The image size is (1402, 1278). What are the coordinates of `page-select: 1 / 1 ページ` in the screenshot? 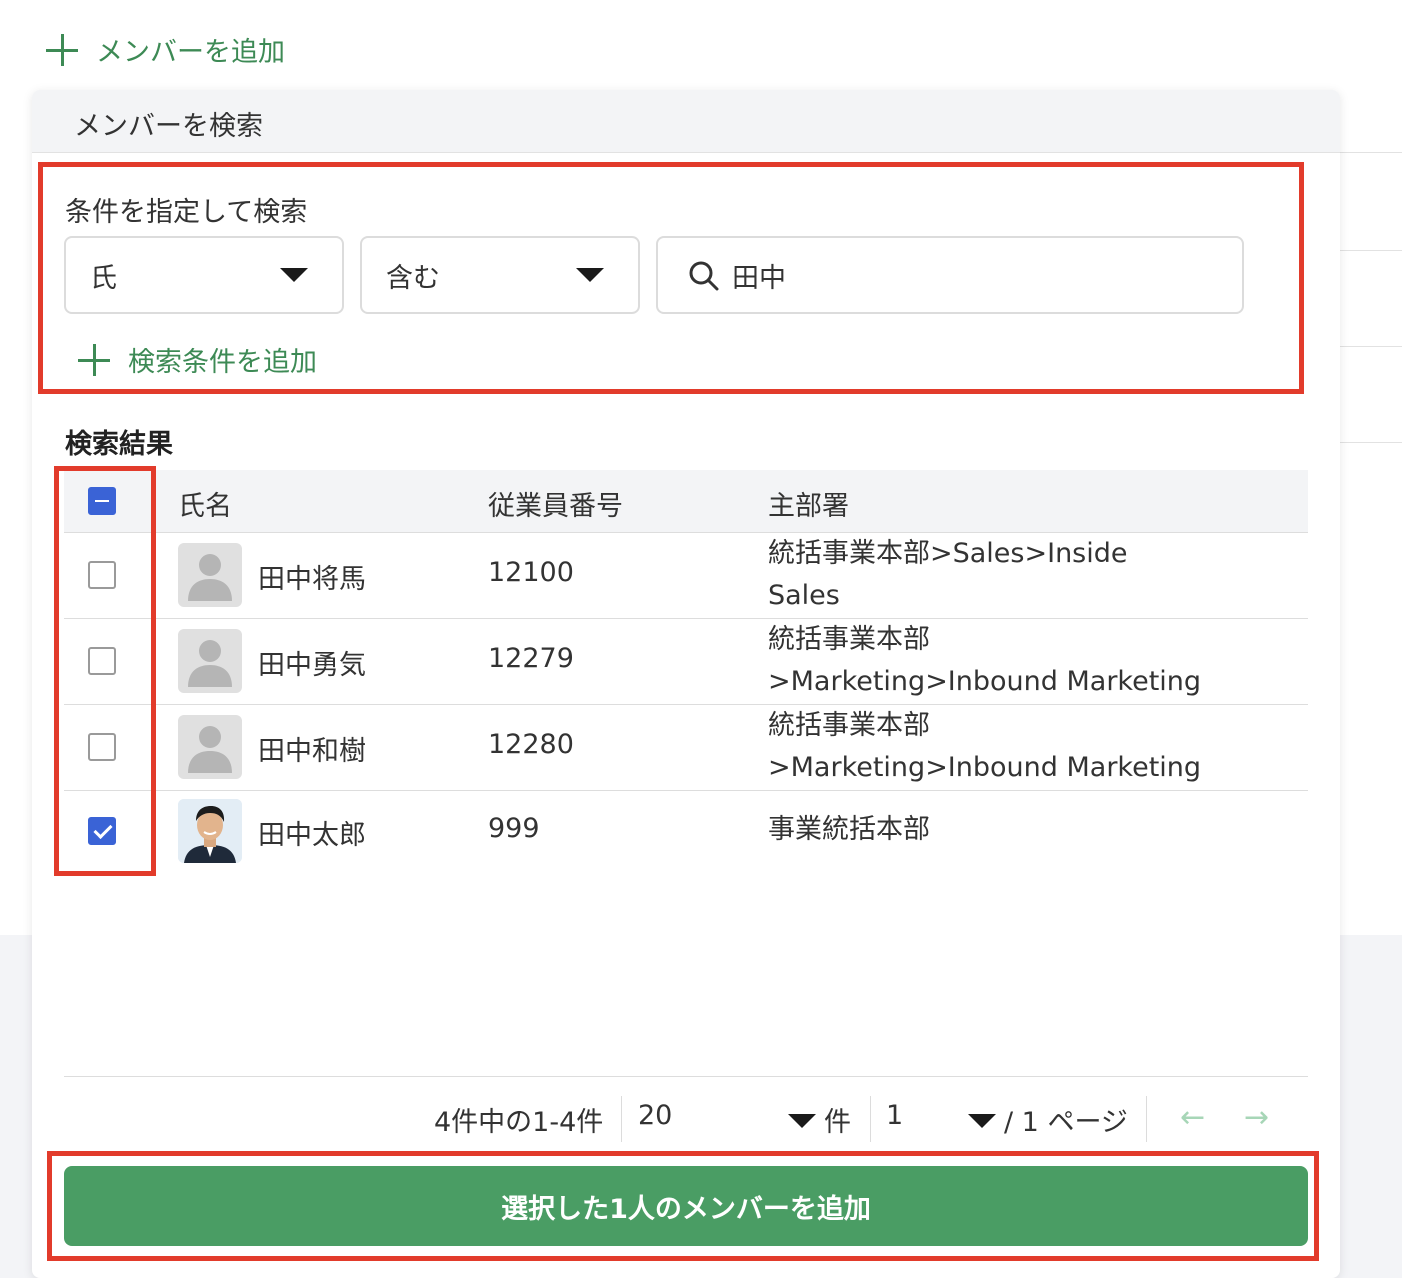 It's located at (1007, 1119).